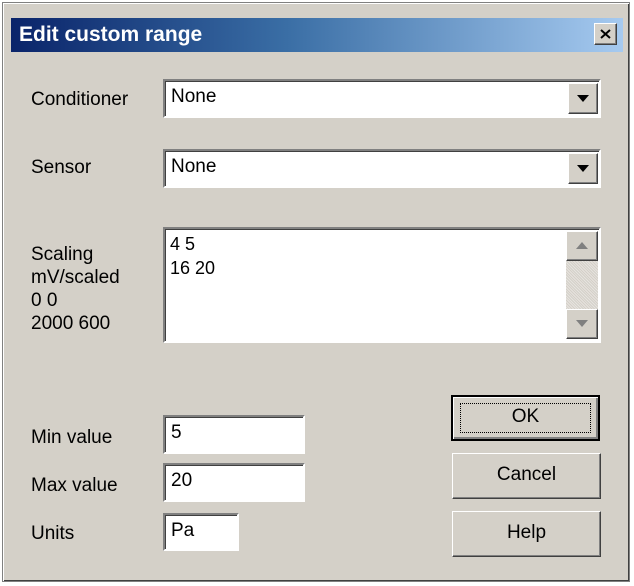 This screenshot has height=586, width=634. Describe the element at coordinates (194, 166) in the screenshot. I see `sensor-value: None` at that location.